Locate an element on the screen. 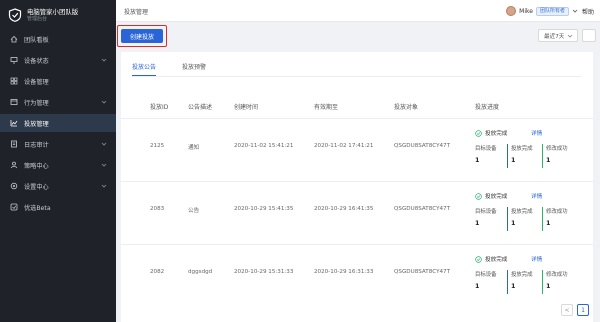 The width and height of the screenshot is (600, 322). cell-desc: 通知 is located at coordinates (194, 148).